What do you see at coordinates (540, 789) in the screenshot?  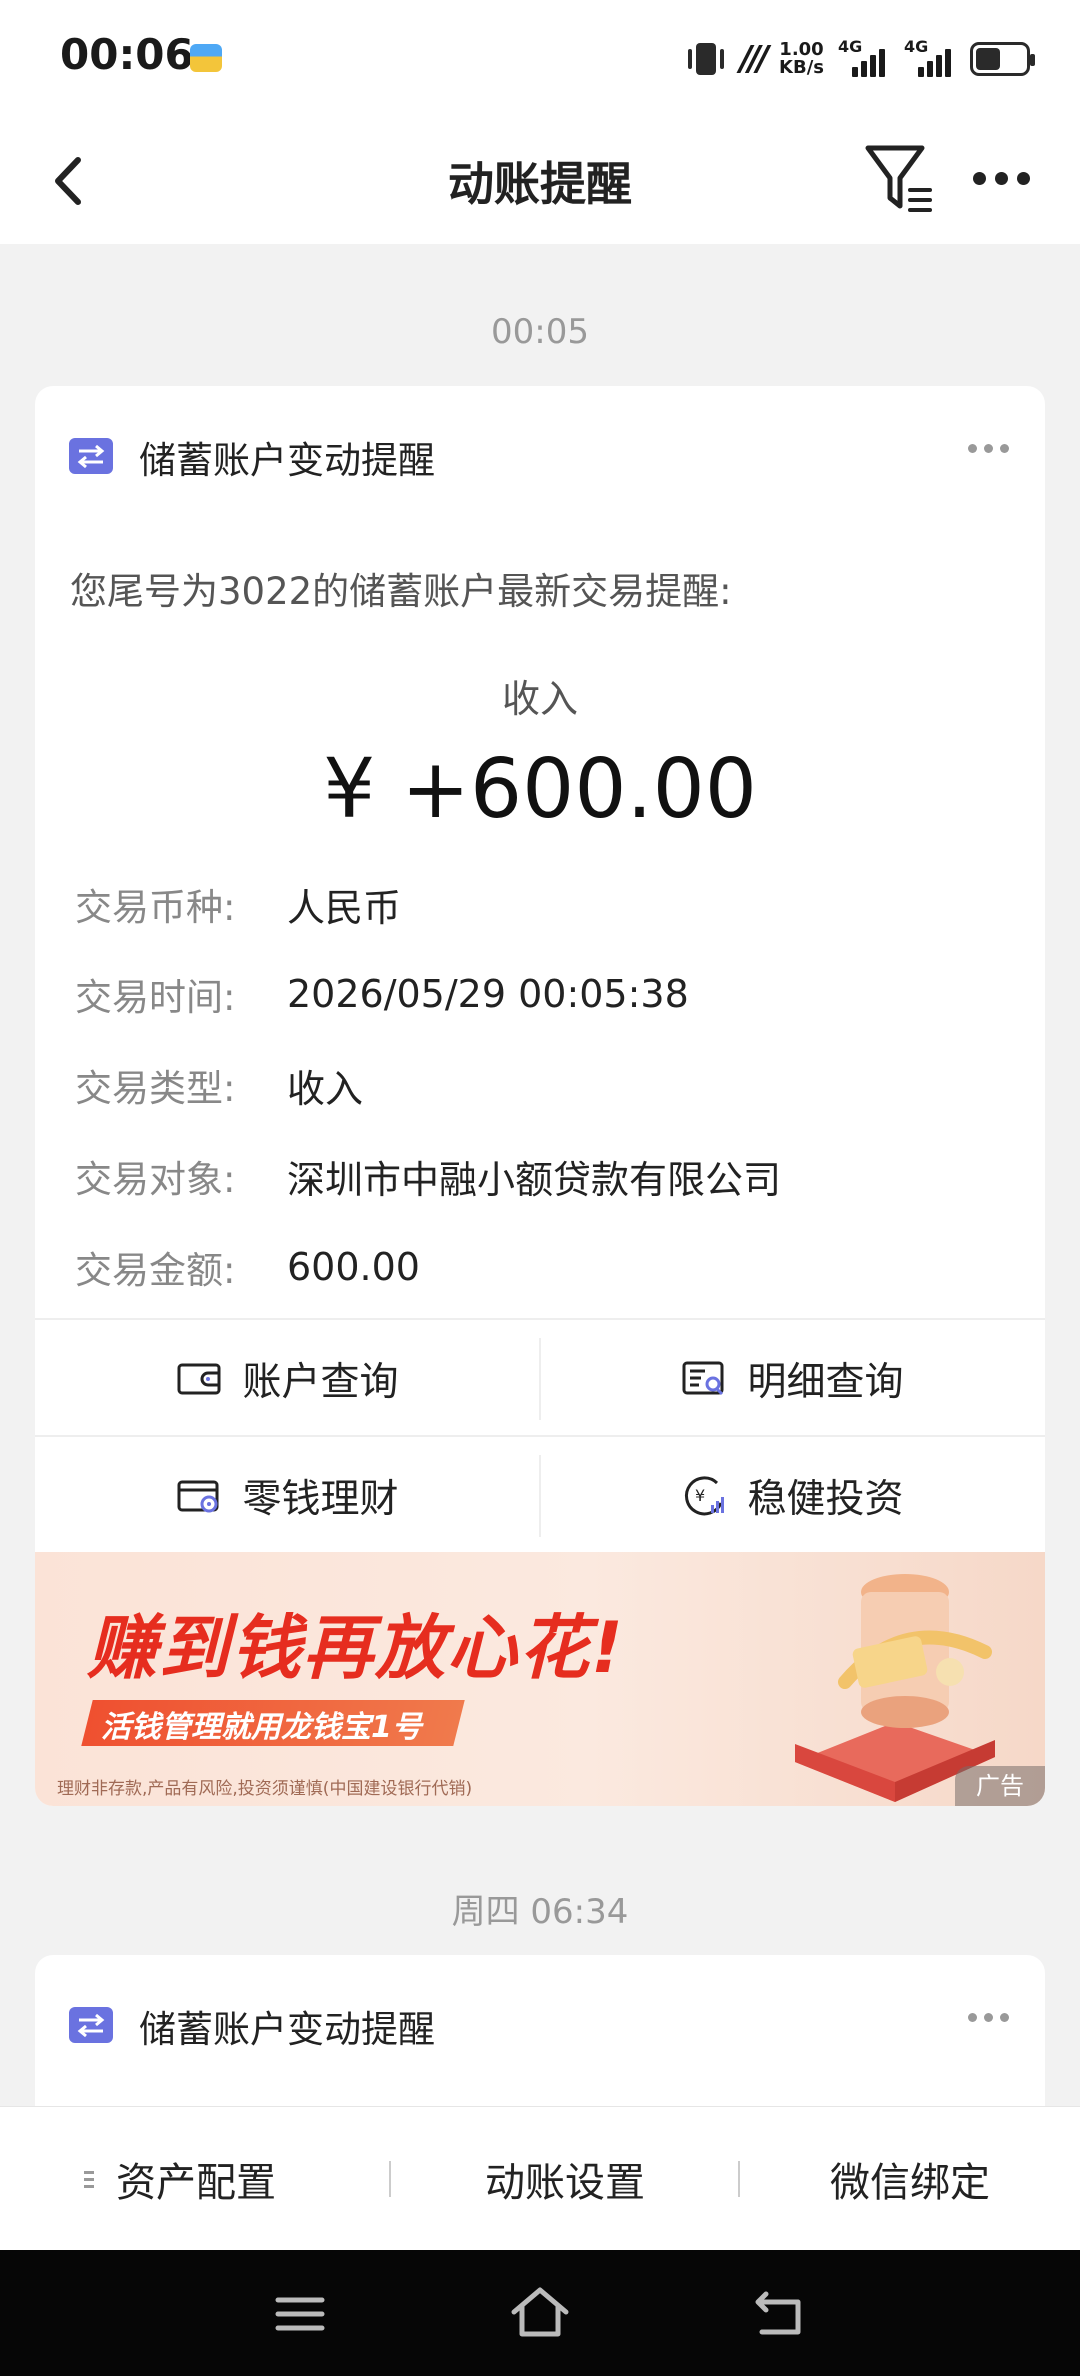 I see `transaction-amount: ¥ +600.00` at bounding box center [540, 789].